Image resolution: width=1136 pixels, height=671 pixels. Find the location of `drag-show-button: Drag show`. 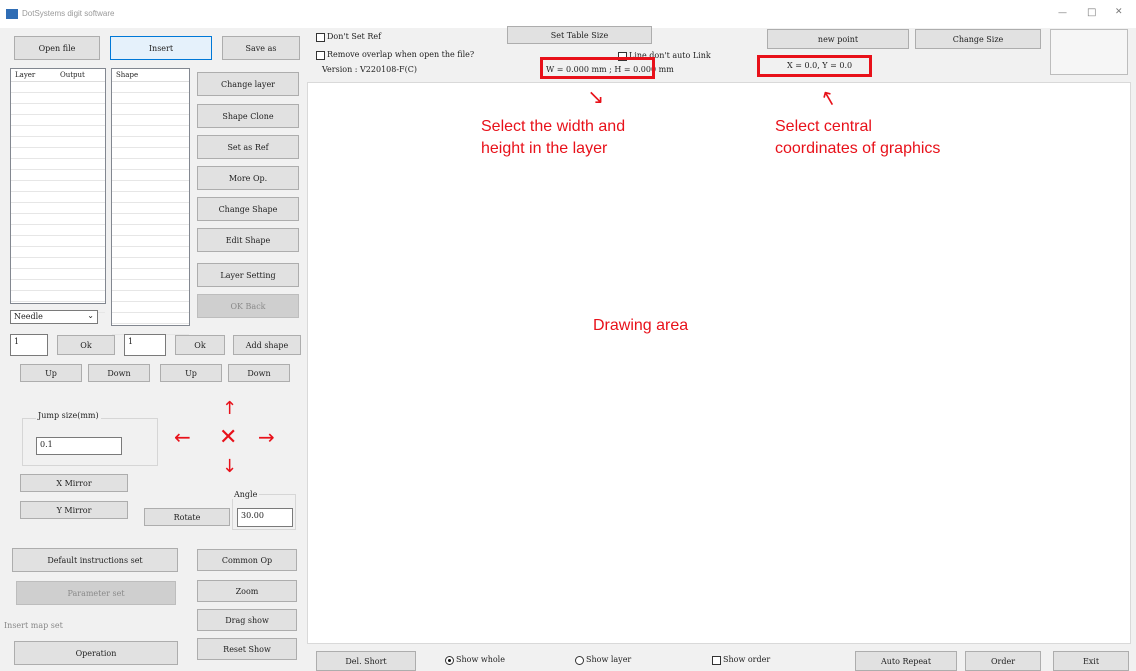

drag-show-button: Drag show is located at coordinates (247, 620).